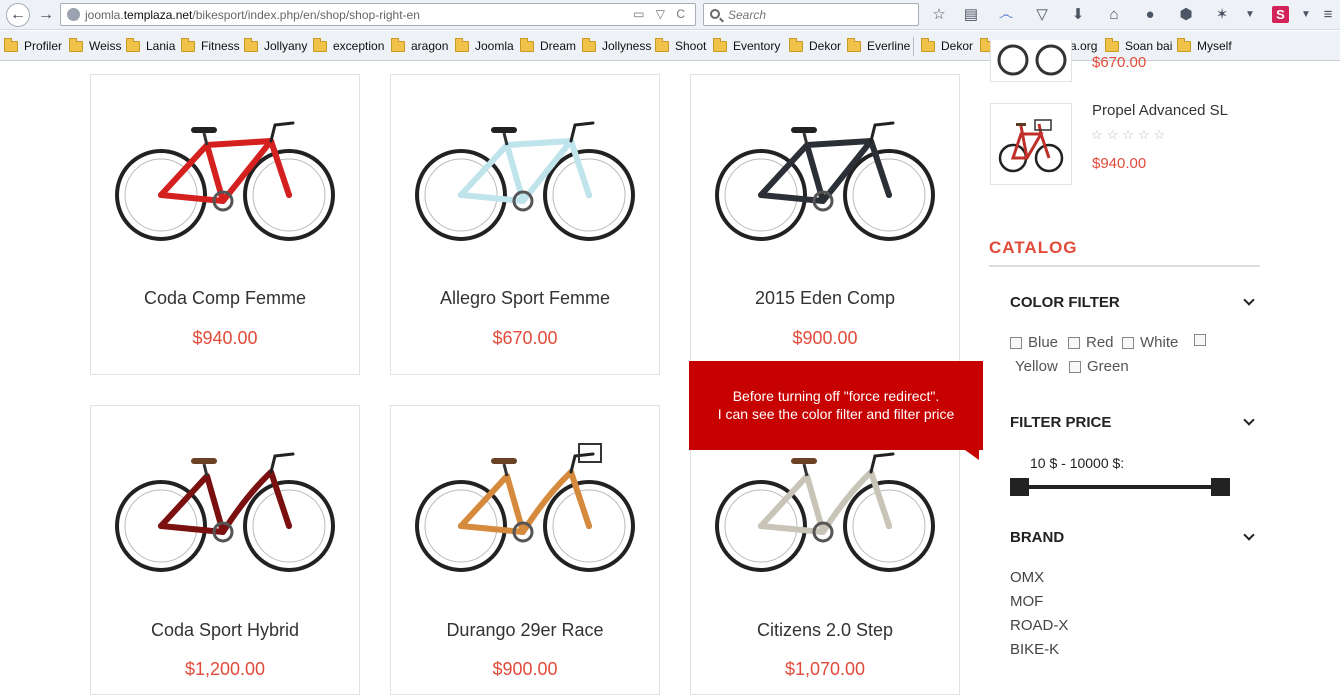 The height and width of the screenshot is (695, 1340). Describe the element at coordinates (825, 46) in the screenshot. I see `bookmark-label: Dekor` at that location.